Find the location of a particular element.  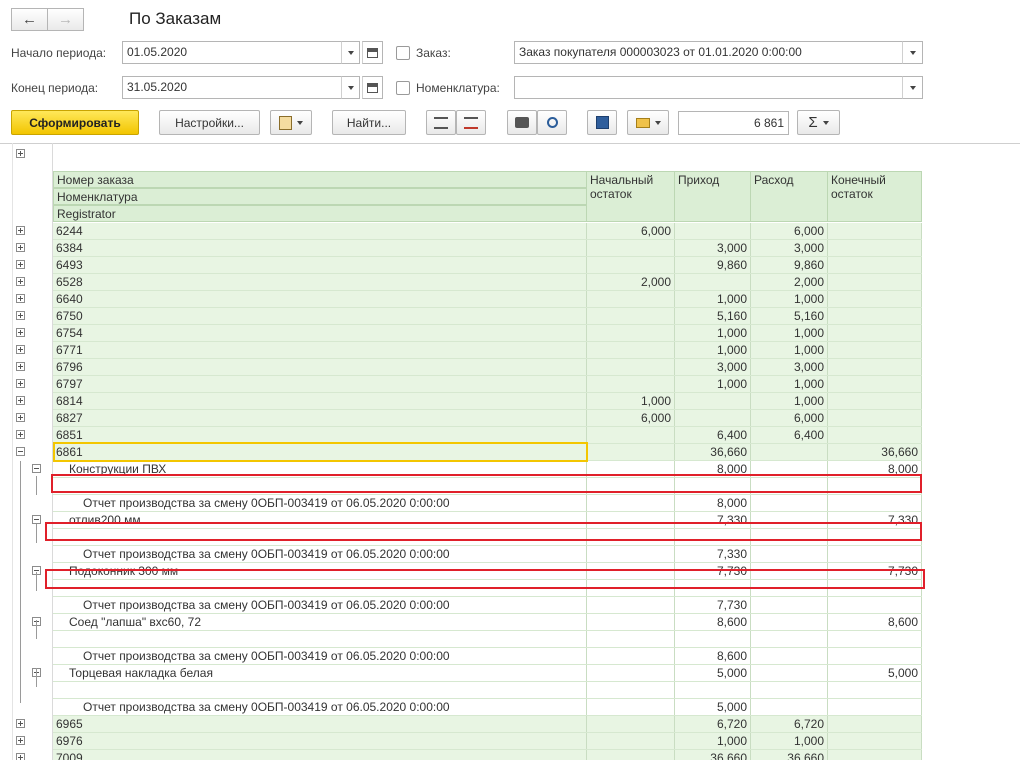

end-period-calendar-button is located at coordinates (372, 87).